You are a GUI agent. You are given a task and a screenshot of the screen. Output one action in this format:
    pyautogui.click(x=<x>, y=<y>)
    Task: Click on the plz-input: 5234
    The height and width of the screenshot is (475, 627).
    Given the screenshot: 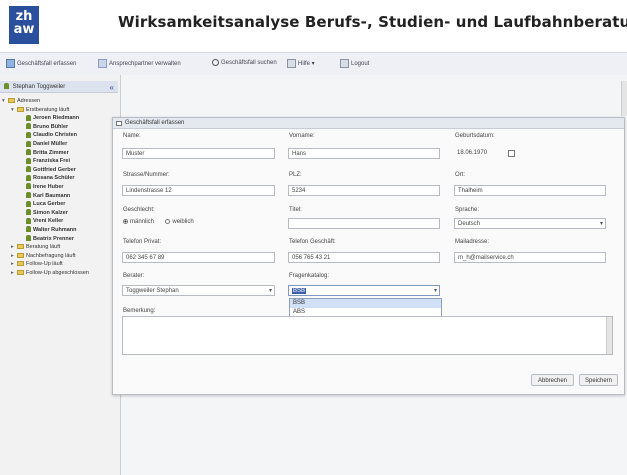 What is the action you would take?
    pyautogui.click(x=364, y=190)
    